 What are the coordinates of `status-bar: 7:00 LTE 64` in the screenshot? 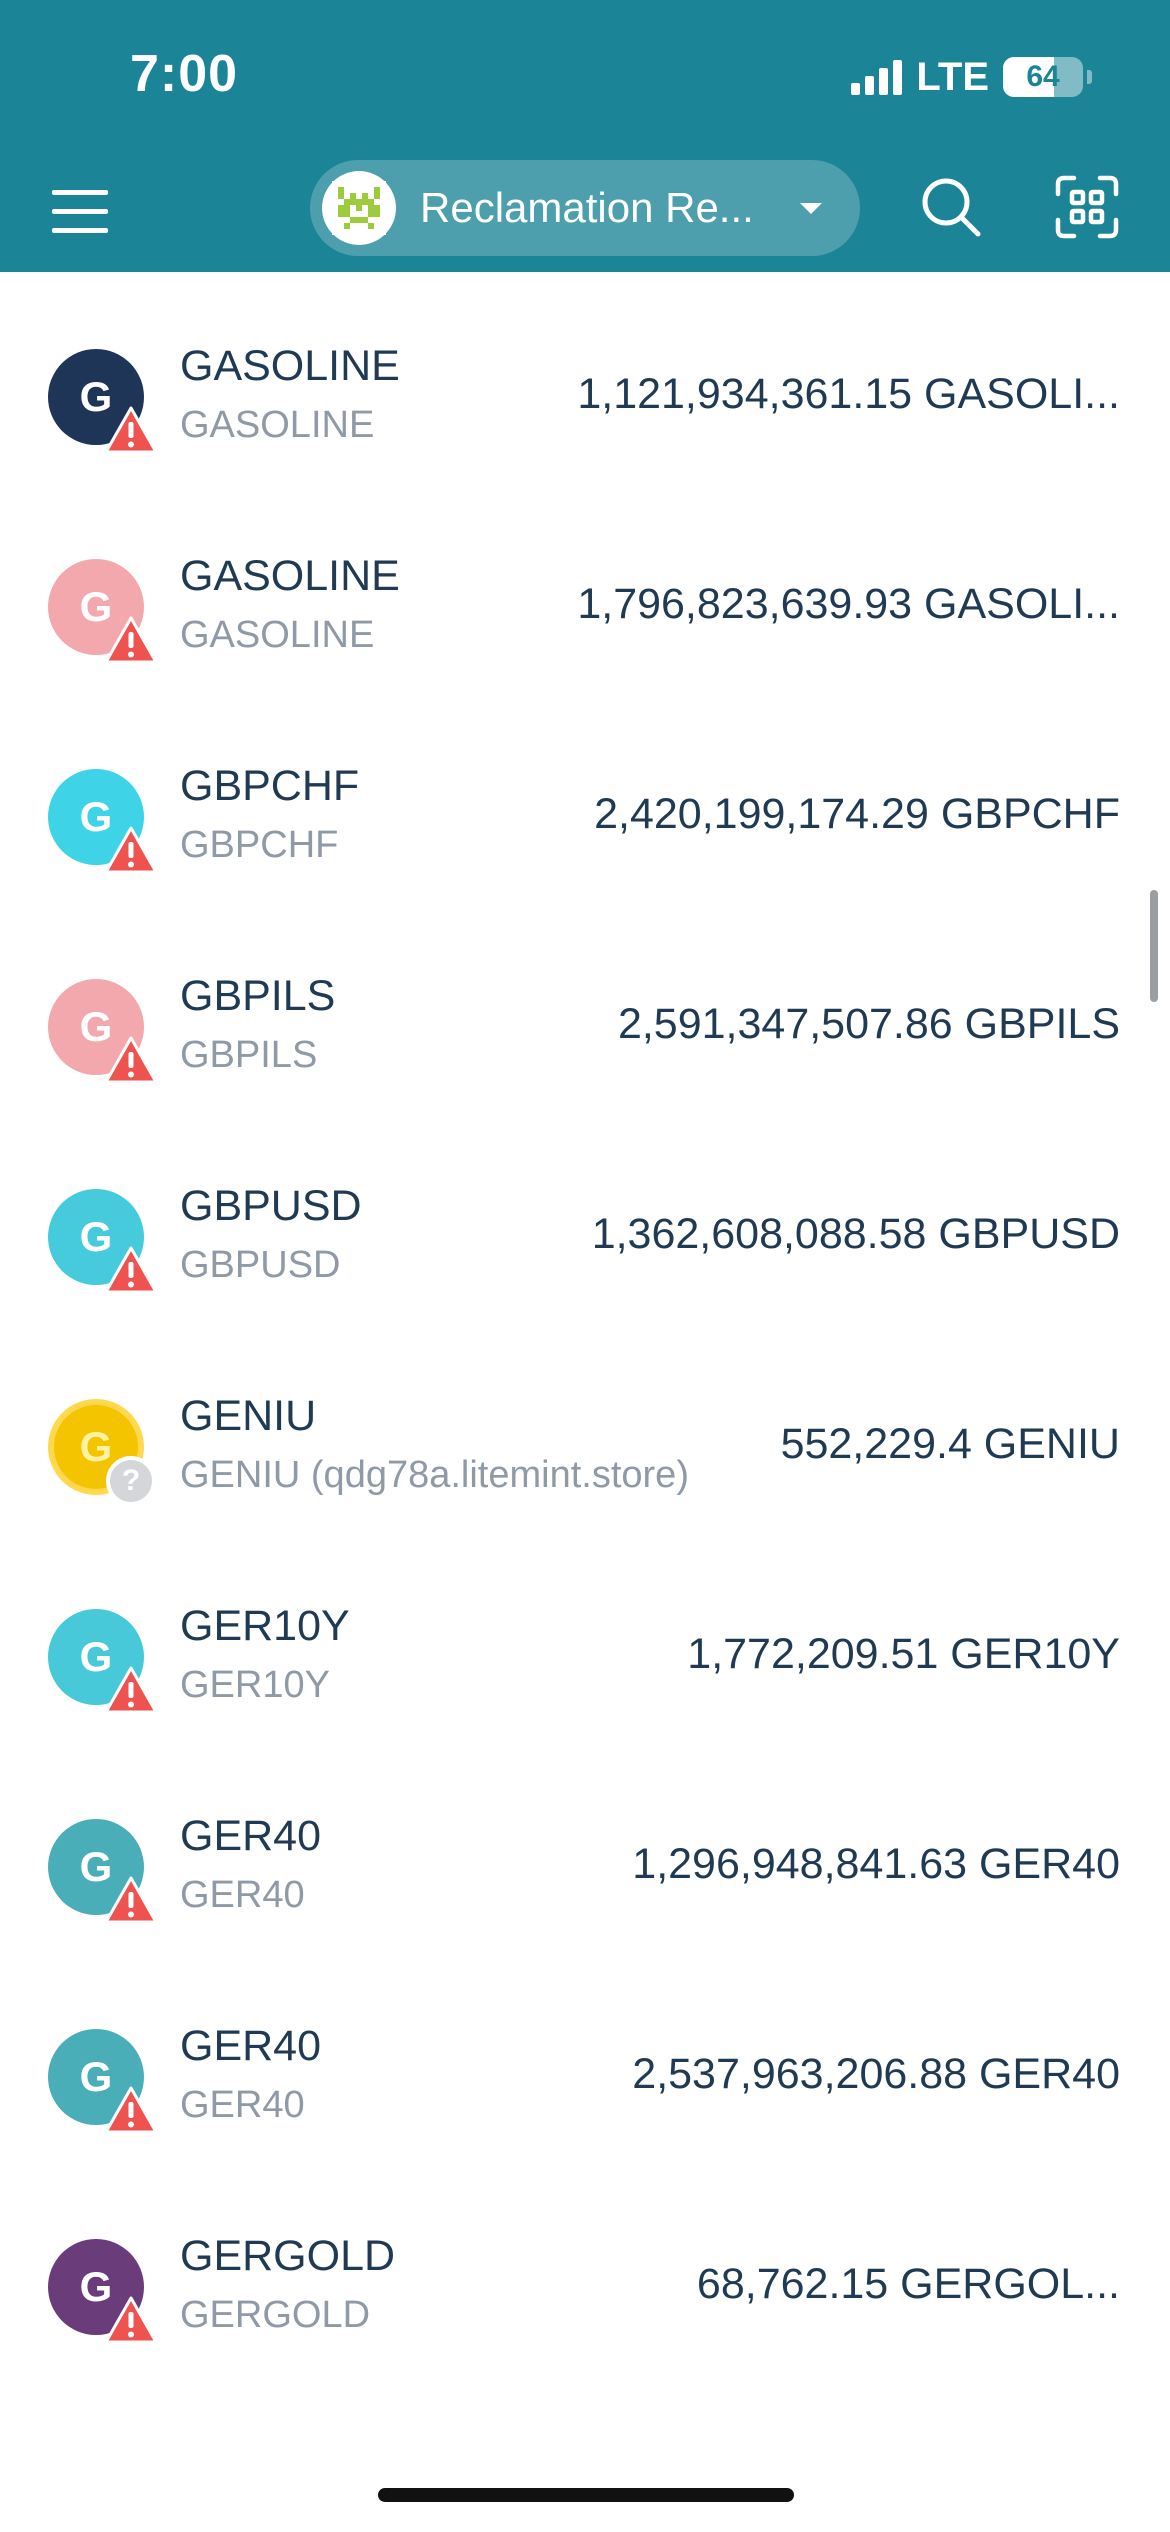 It's located at (585, 75).